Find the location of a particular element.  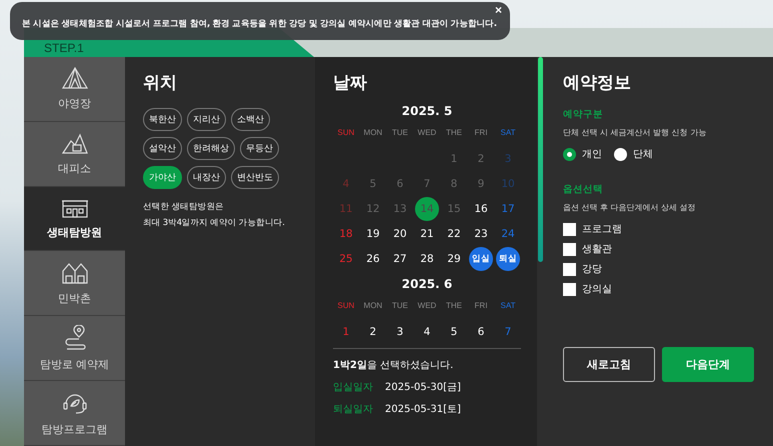

location-chip: 소백산 is located at coordinates (250, 119).